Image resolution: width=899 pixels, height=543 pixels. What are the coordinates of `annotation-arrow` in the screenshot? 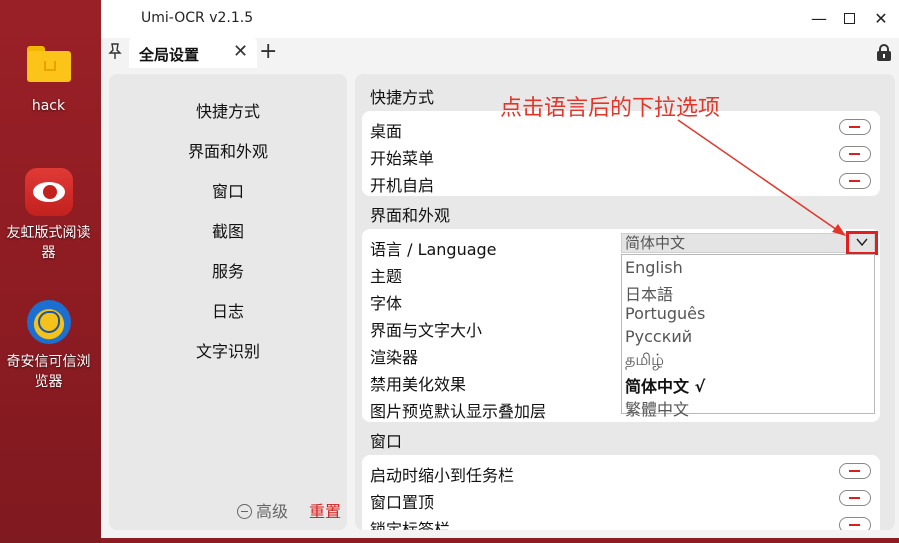 It's located at (761, 177).